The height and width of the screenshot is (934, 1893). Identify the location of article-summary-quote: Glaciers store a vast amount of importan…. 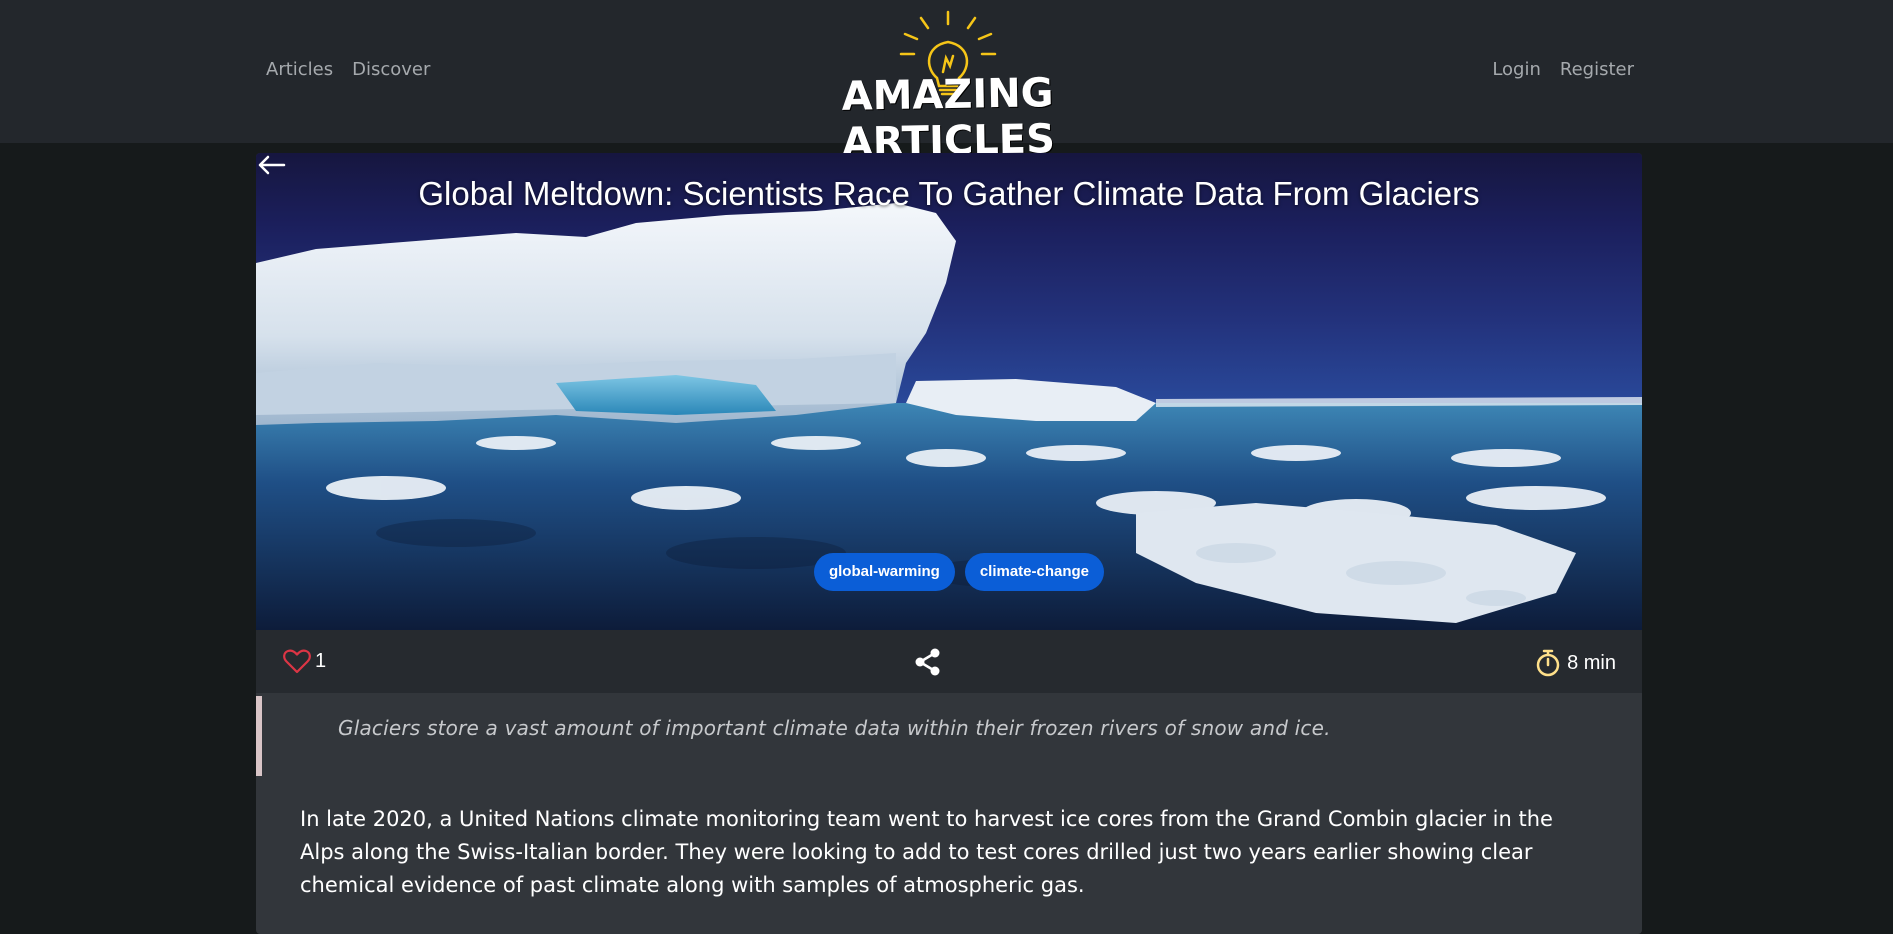
(949, 736).